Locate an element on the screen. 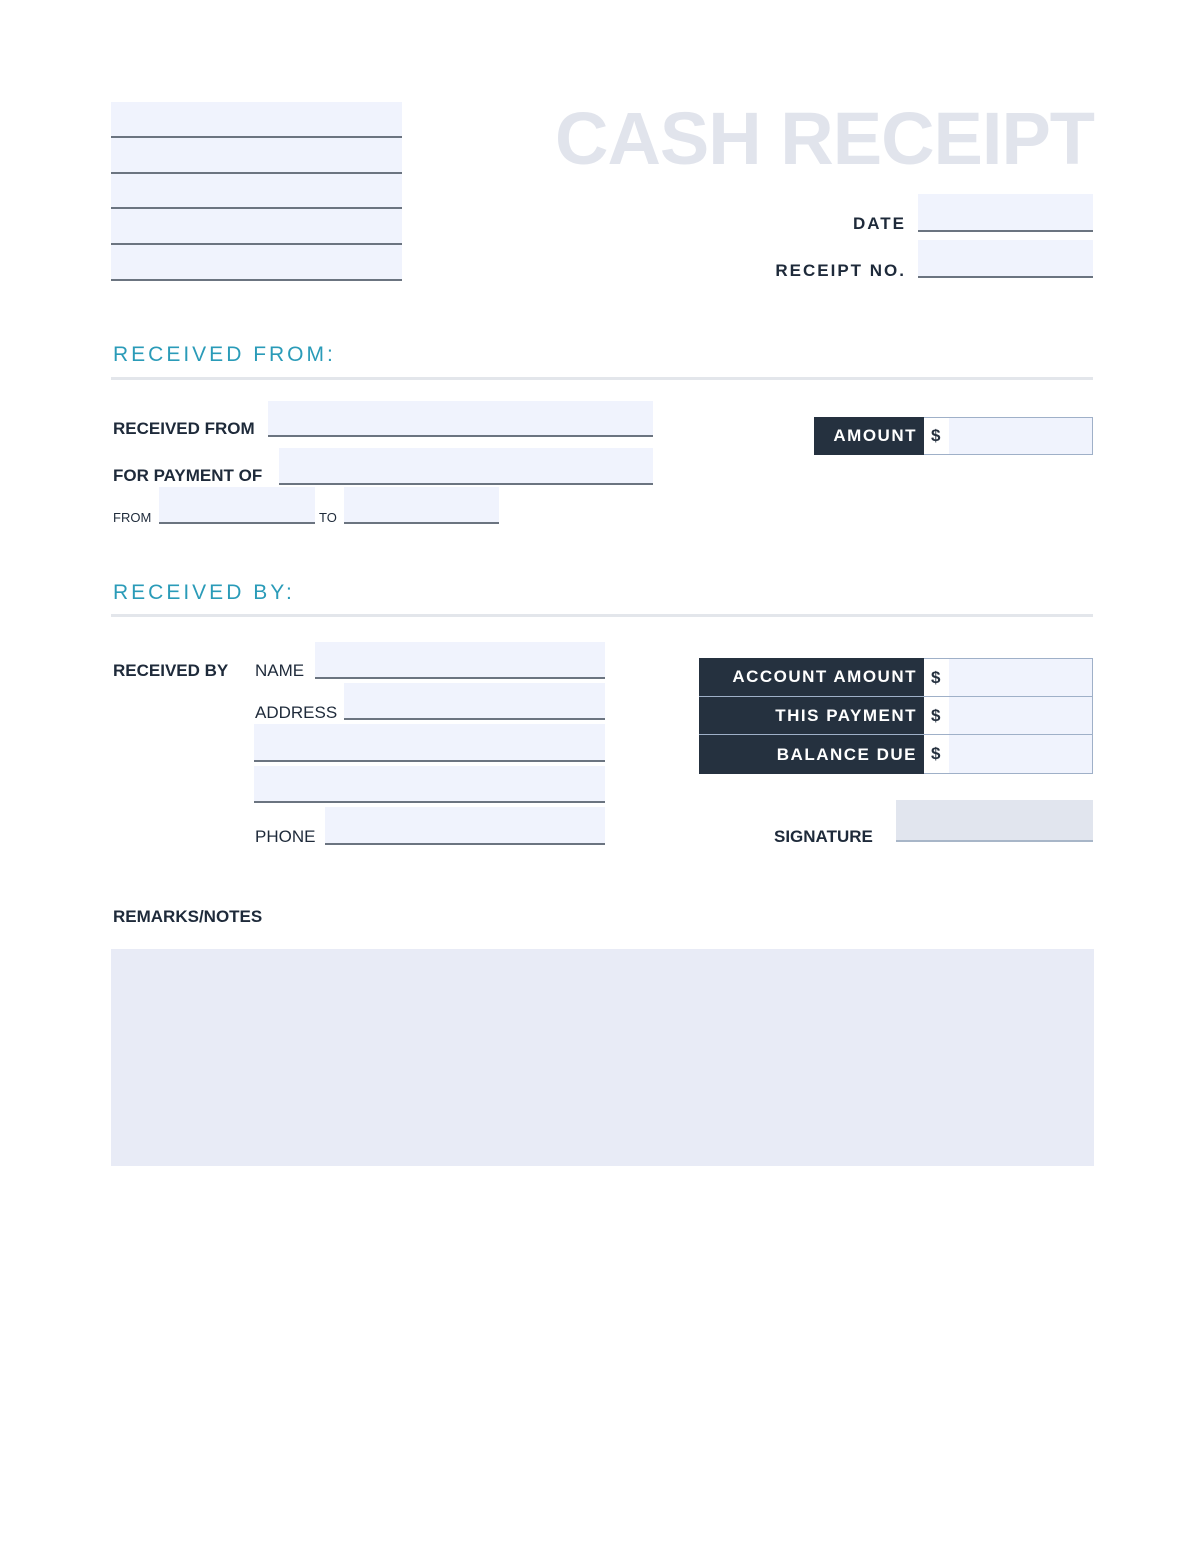  account-amount-label: ACCOUNT AMOUNT is located at coordinates (811, 677).